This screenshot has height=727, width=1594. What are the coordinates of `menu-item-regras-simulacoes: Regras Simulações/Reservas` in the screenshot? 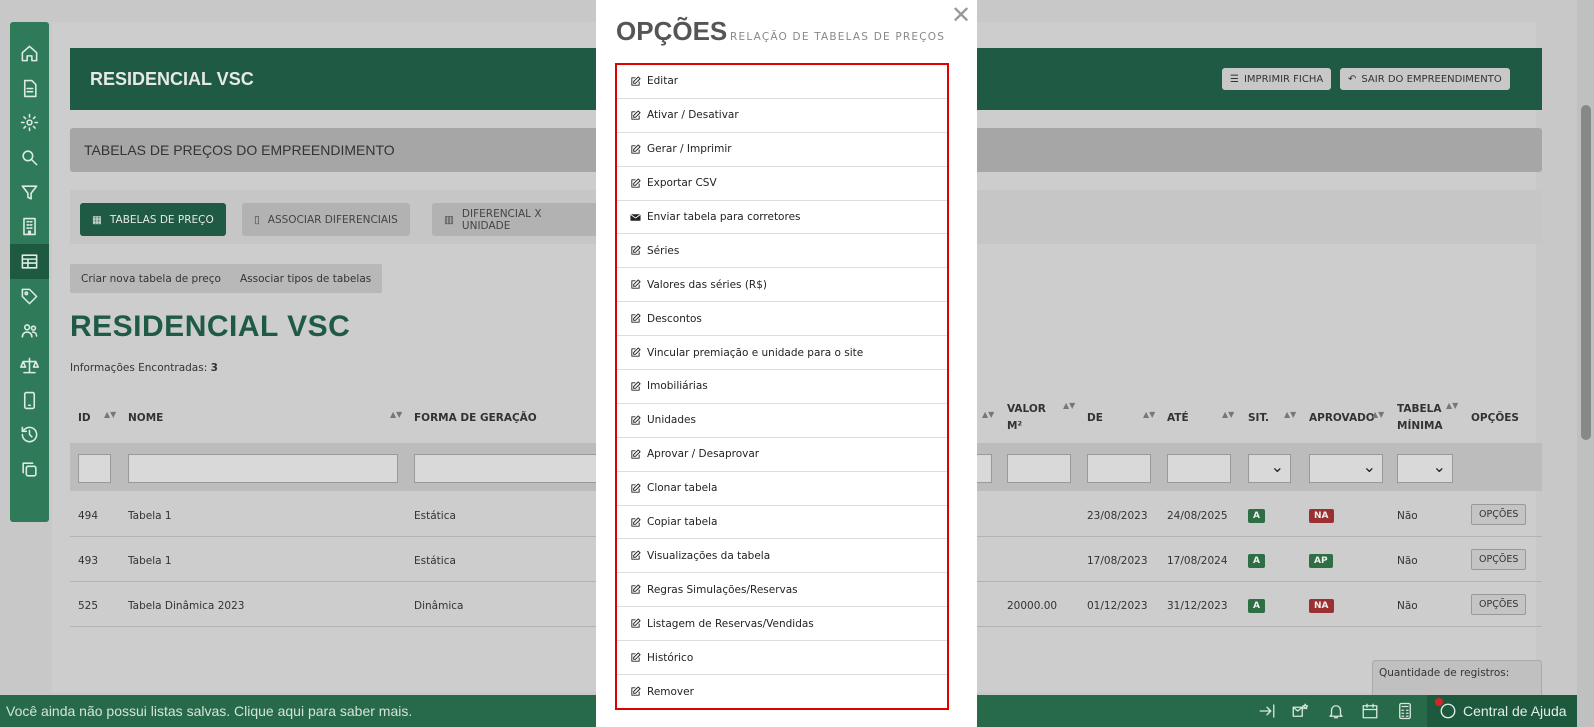 It's located at (782, 590).